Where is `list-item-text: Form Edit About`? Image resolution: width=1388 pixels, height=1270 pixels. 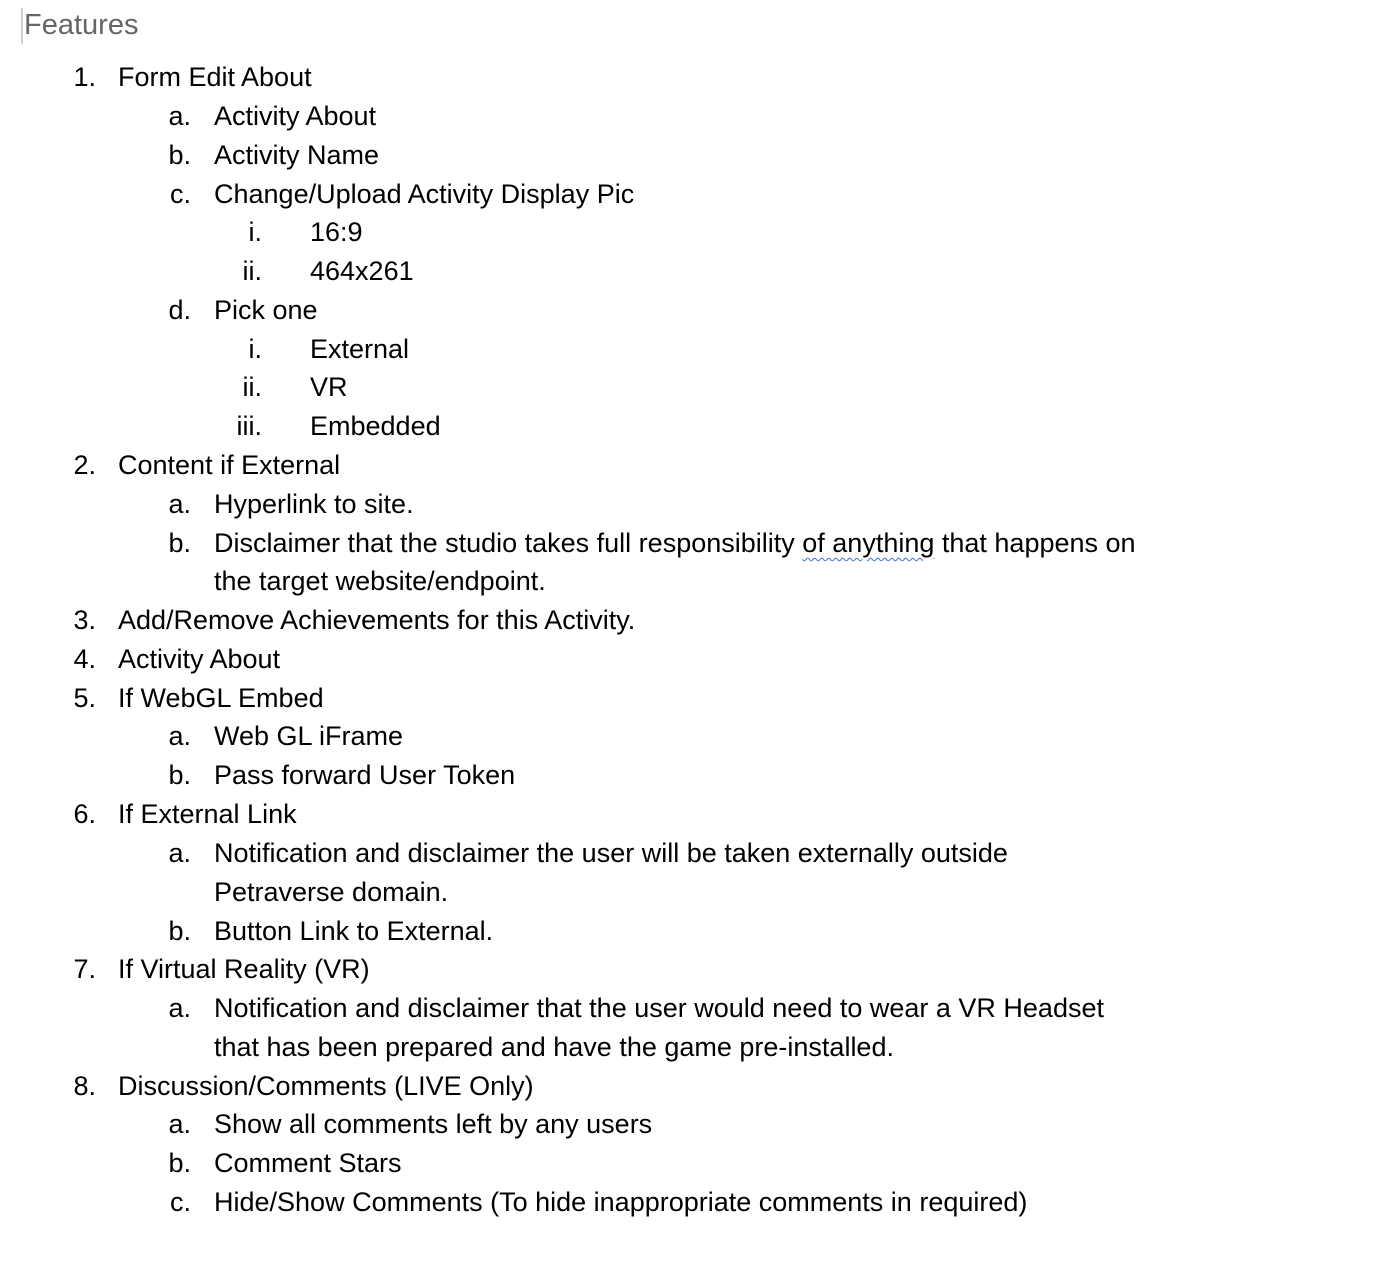 list-item-text: Form Edit About is located at coordinates (215, 77).